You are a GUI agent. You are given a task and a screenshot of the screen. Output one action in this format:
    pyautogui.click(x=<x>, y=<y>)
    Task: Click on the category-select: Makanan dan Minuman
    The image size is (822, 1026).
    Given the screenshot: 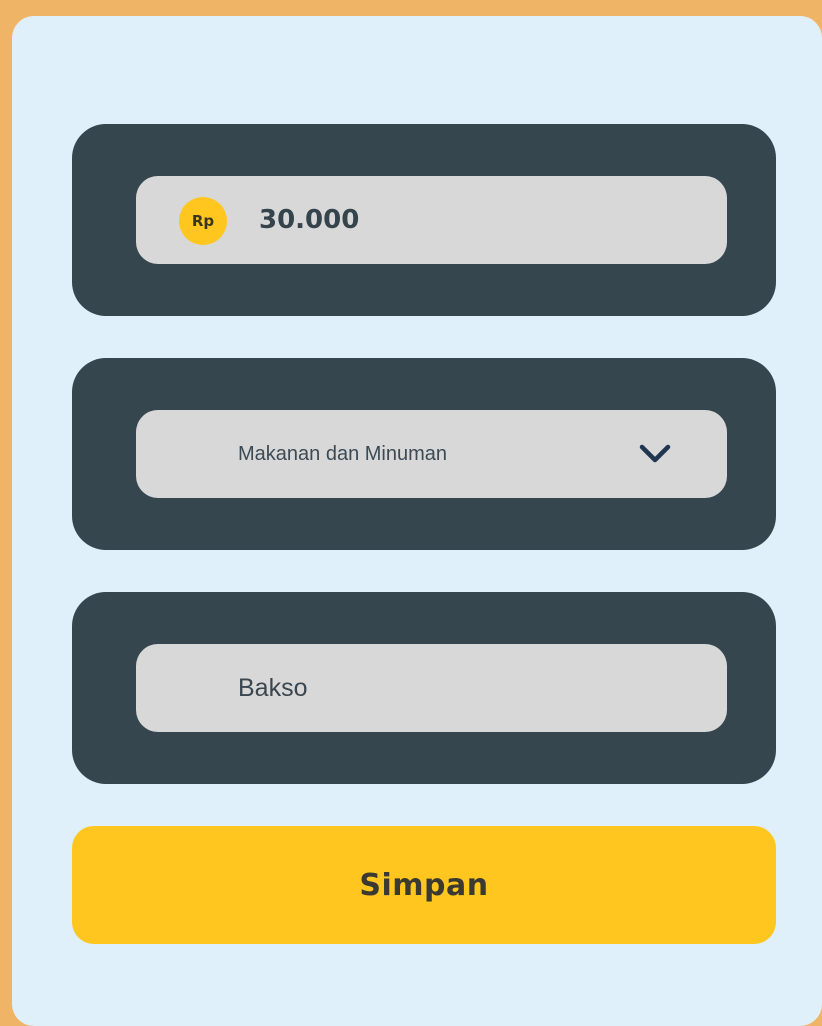 What is the action you would take?
    pyautogui.click(x=431, y=454)
    